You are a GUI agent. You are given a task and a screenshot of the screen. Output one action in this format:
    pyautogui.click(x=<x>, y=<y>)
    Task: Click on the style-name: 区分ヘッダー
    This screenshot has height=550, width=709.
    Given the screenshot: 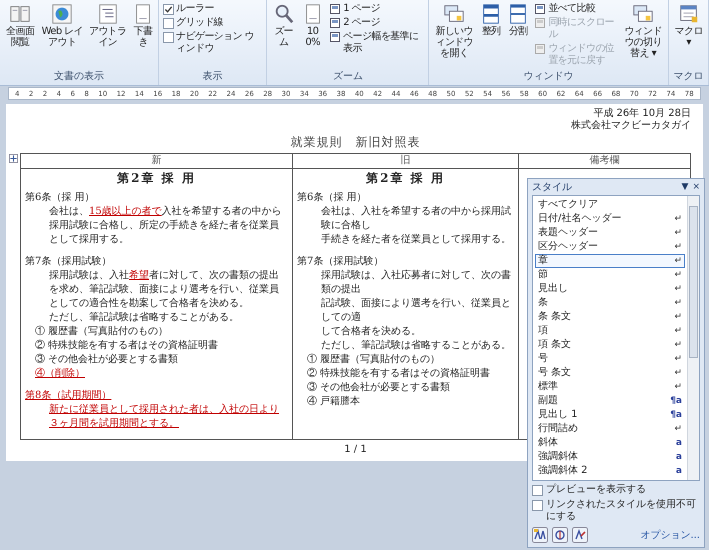 What is the action you would take?
    pyautogui.click(x=568, y=247)
    